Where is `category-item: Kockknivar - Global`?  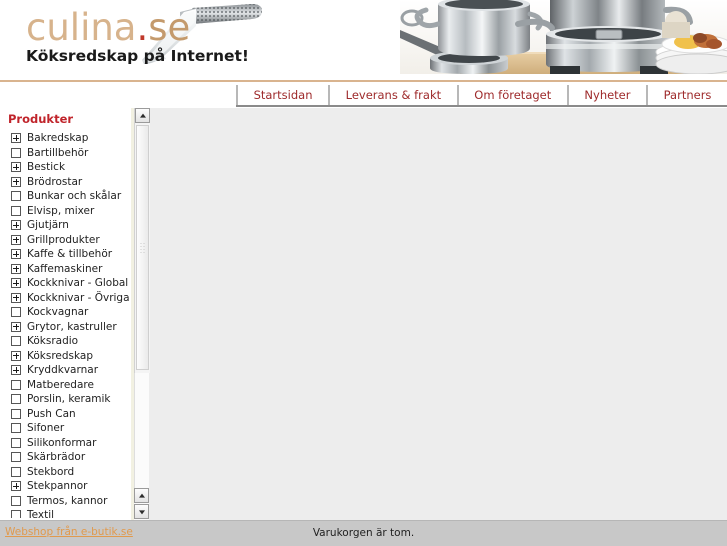
category-item: Kockknivar - Global is located at coordinates (65, 283).